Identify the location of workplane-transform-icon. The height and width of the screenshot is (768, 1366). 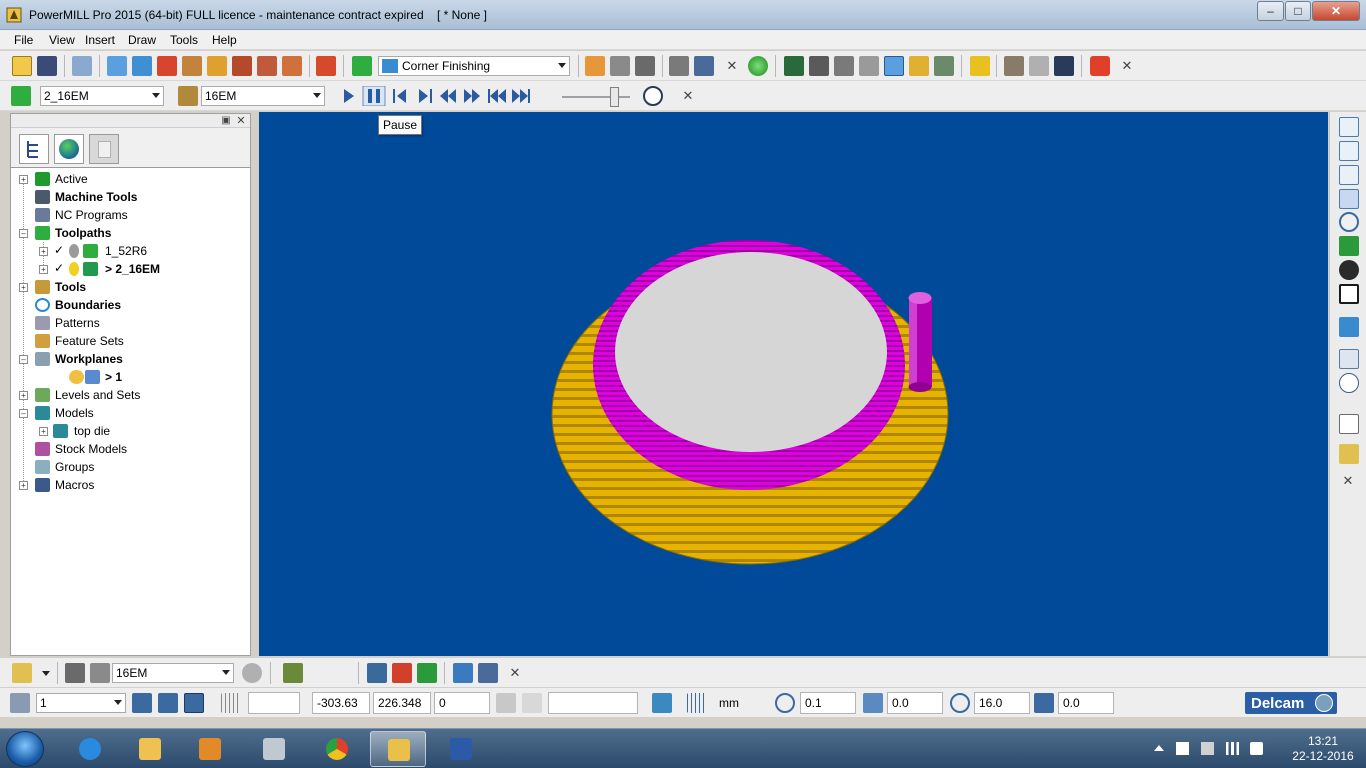
(194, 703).